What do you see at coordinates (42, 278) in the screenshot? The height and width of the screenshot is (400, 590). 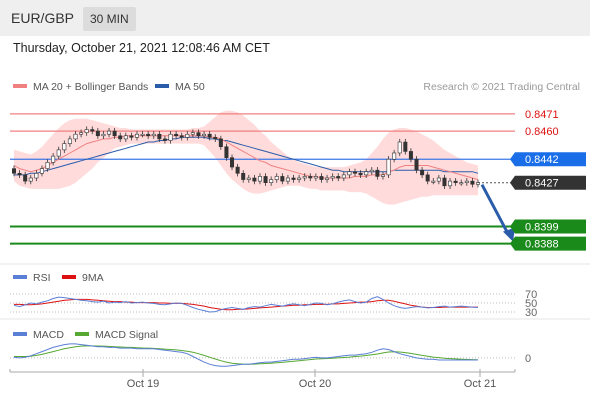 I see `rsi-legend-label: RSI` at bounding box center [42, 278].